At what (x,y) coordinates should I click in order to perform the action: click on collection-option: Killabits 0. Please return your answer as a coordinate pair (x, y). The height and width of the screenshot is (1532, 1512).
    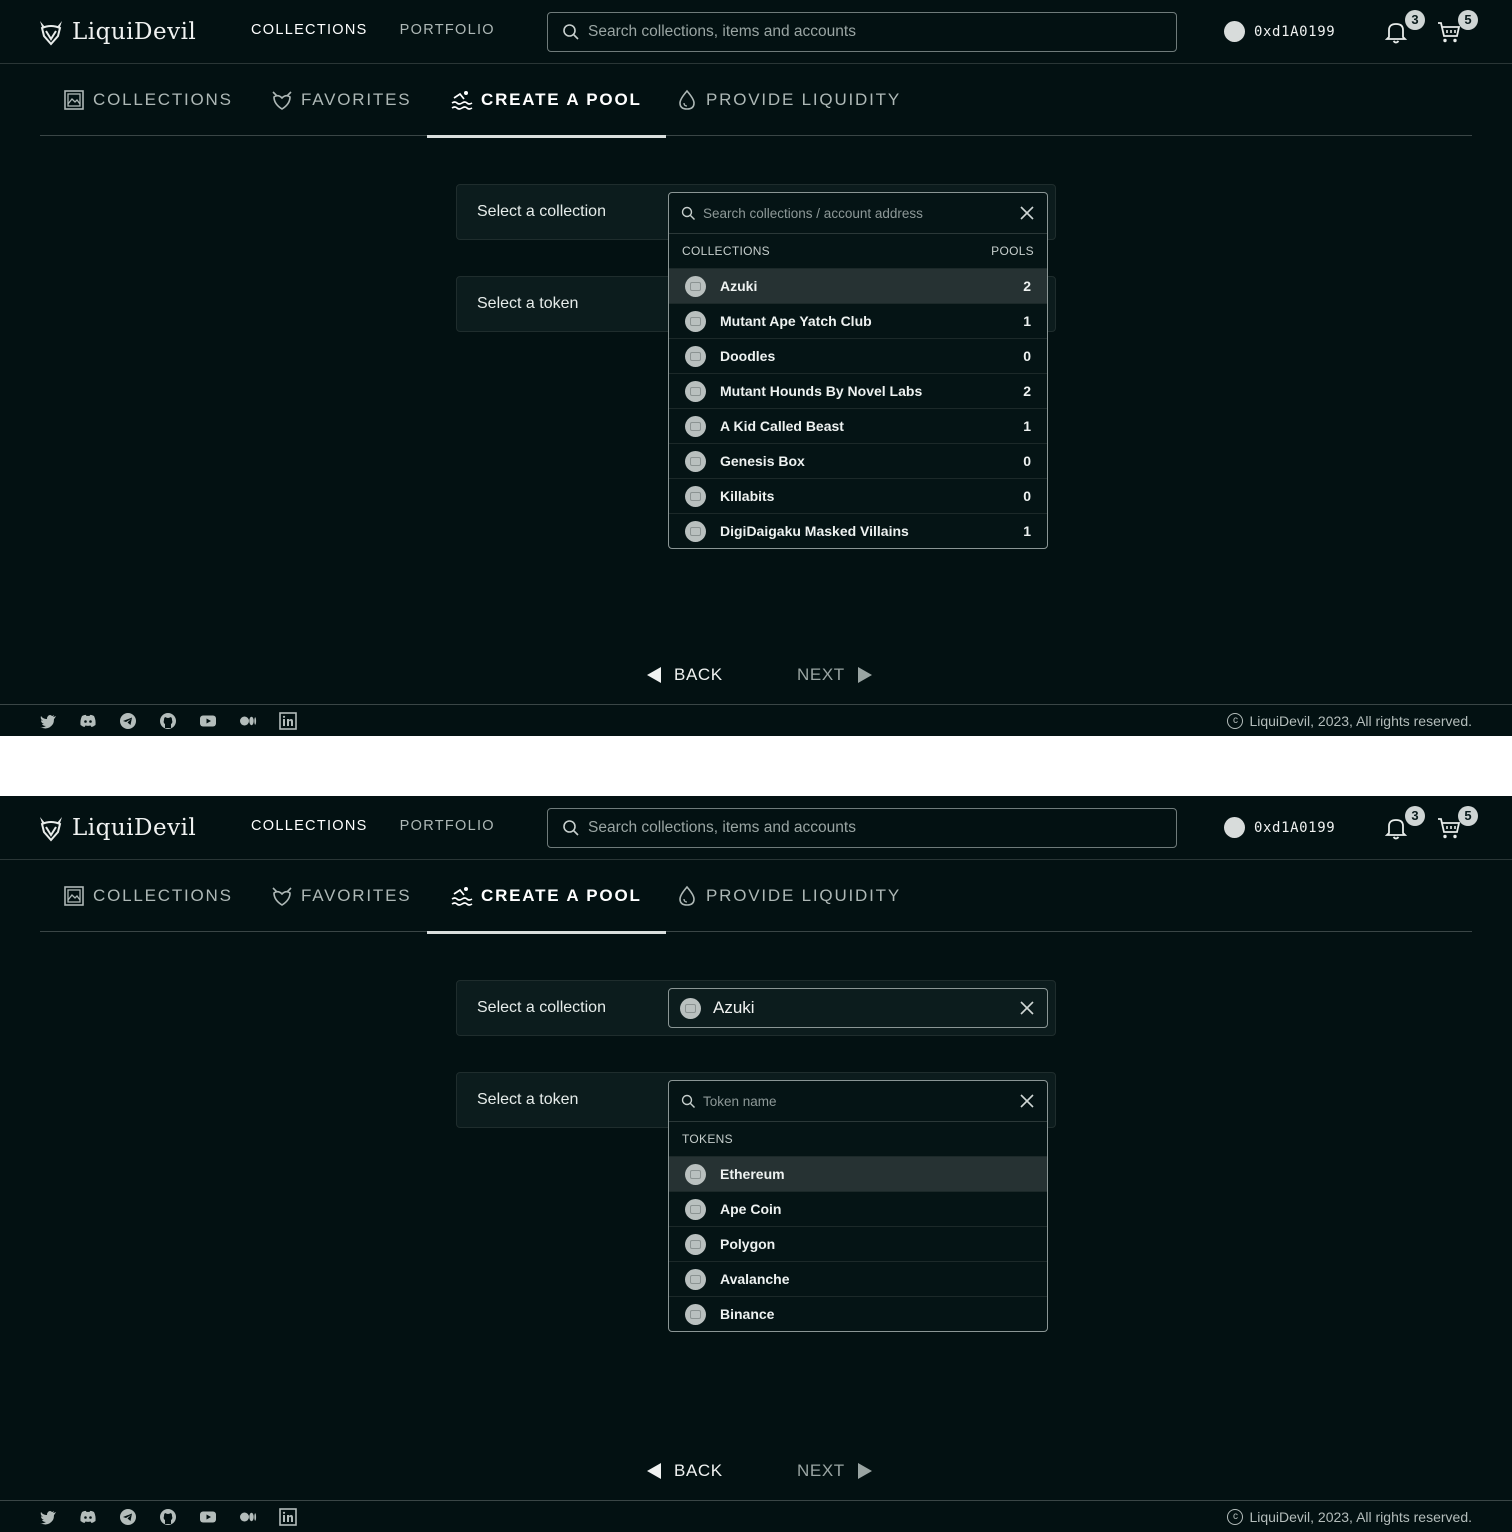
    Looking at the image, I should click on (858, 495).